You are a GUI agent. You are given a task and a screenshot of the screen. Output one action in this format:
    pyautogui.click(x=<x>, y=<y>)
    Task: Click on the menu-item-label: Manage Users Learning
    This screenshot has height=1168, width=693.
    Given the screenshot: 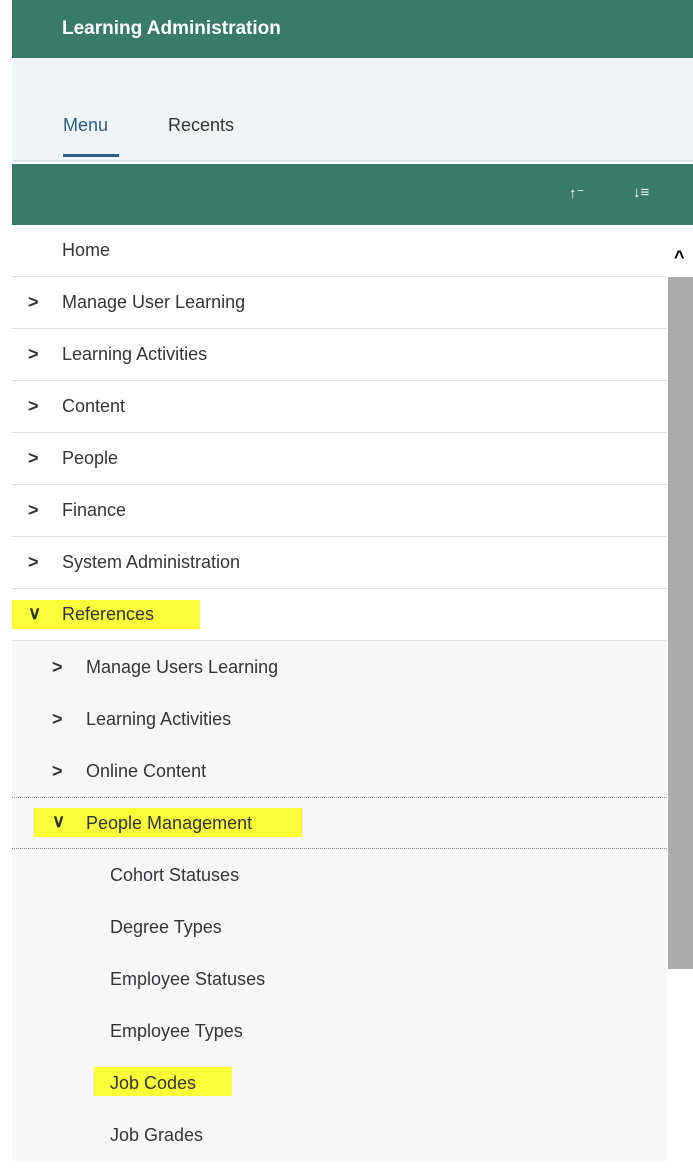 What is the action you would take?
    pyautogui.click(x=182, y=666)
    